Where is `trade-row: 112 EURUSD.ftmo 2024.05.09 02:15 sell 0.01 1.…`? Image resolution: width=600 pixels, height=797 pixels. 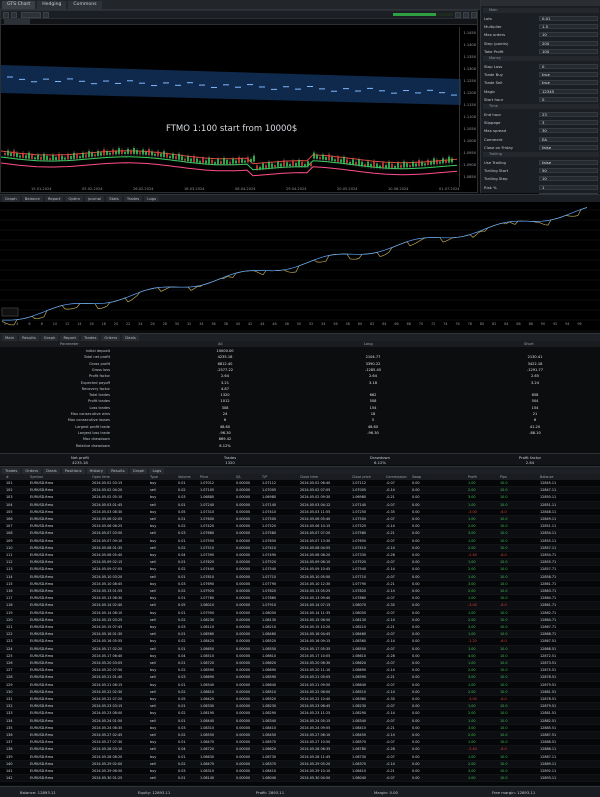 trade-row: 112 EURUSD.ftmo 2024.05.09 02:15 sell 0.01 1.… is located at coordinates (300, 563).